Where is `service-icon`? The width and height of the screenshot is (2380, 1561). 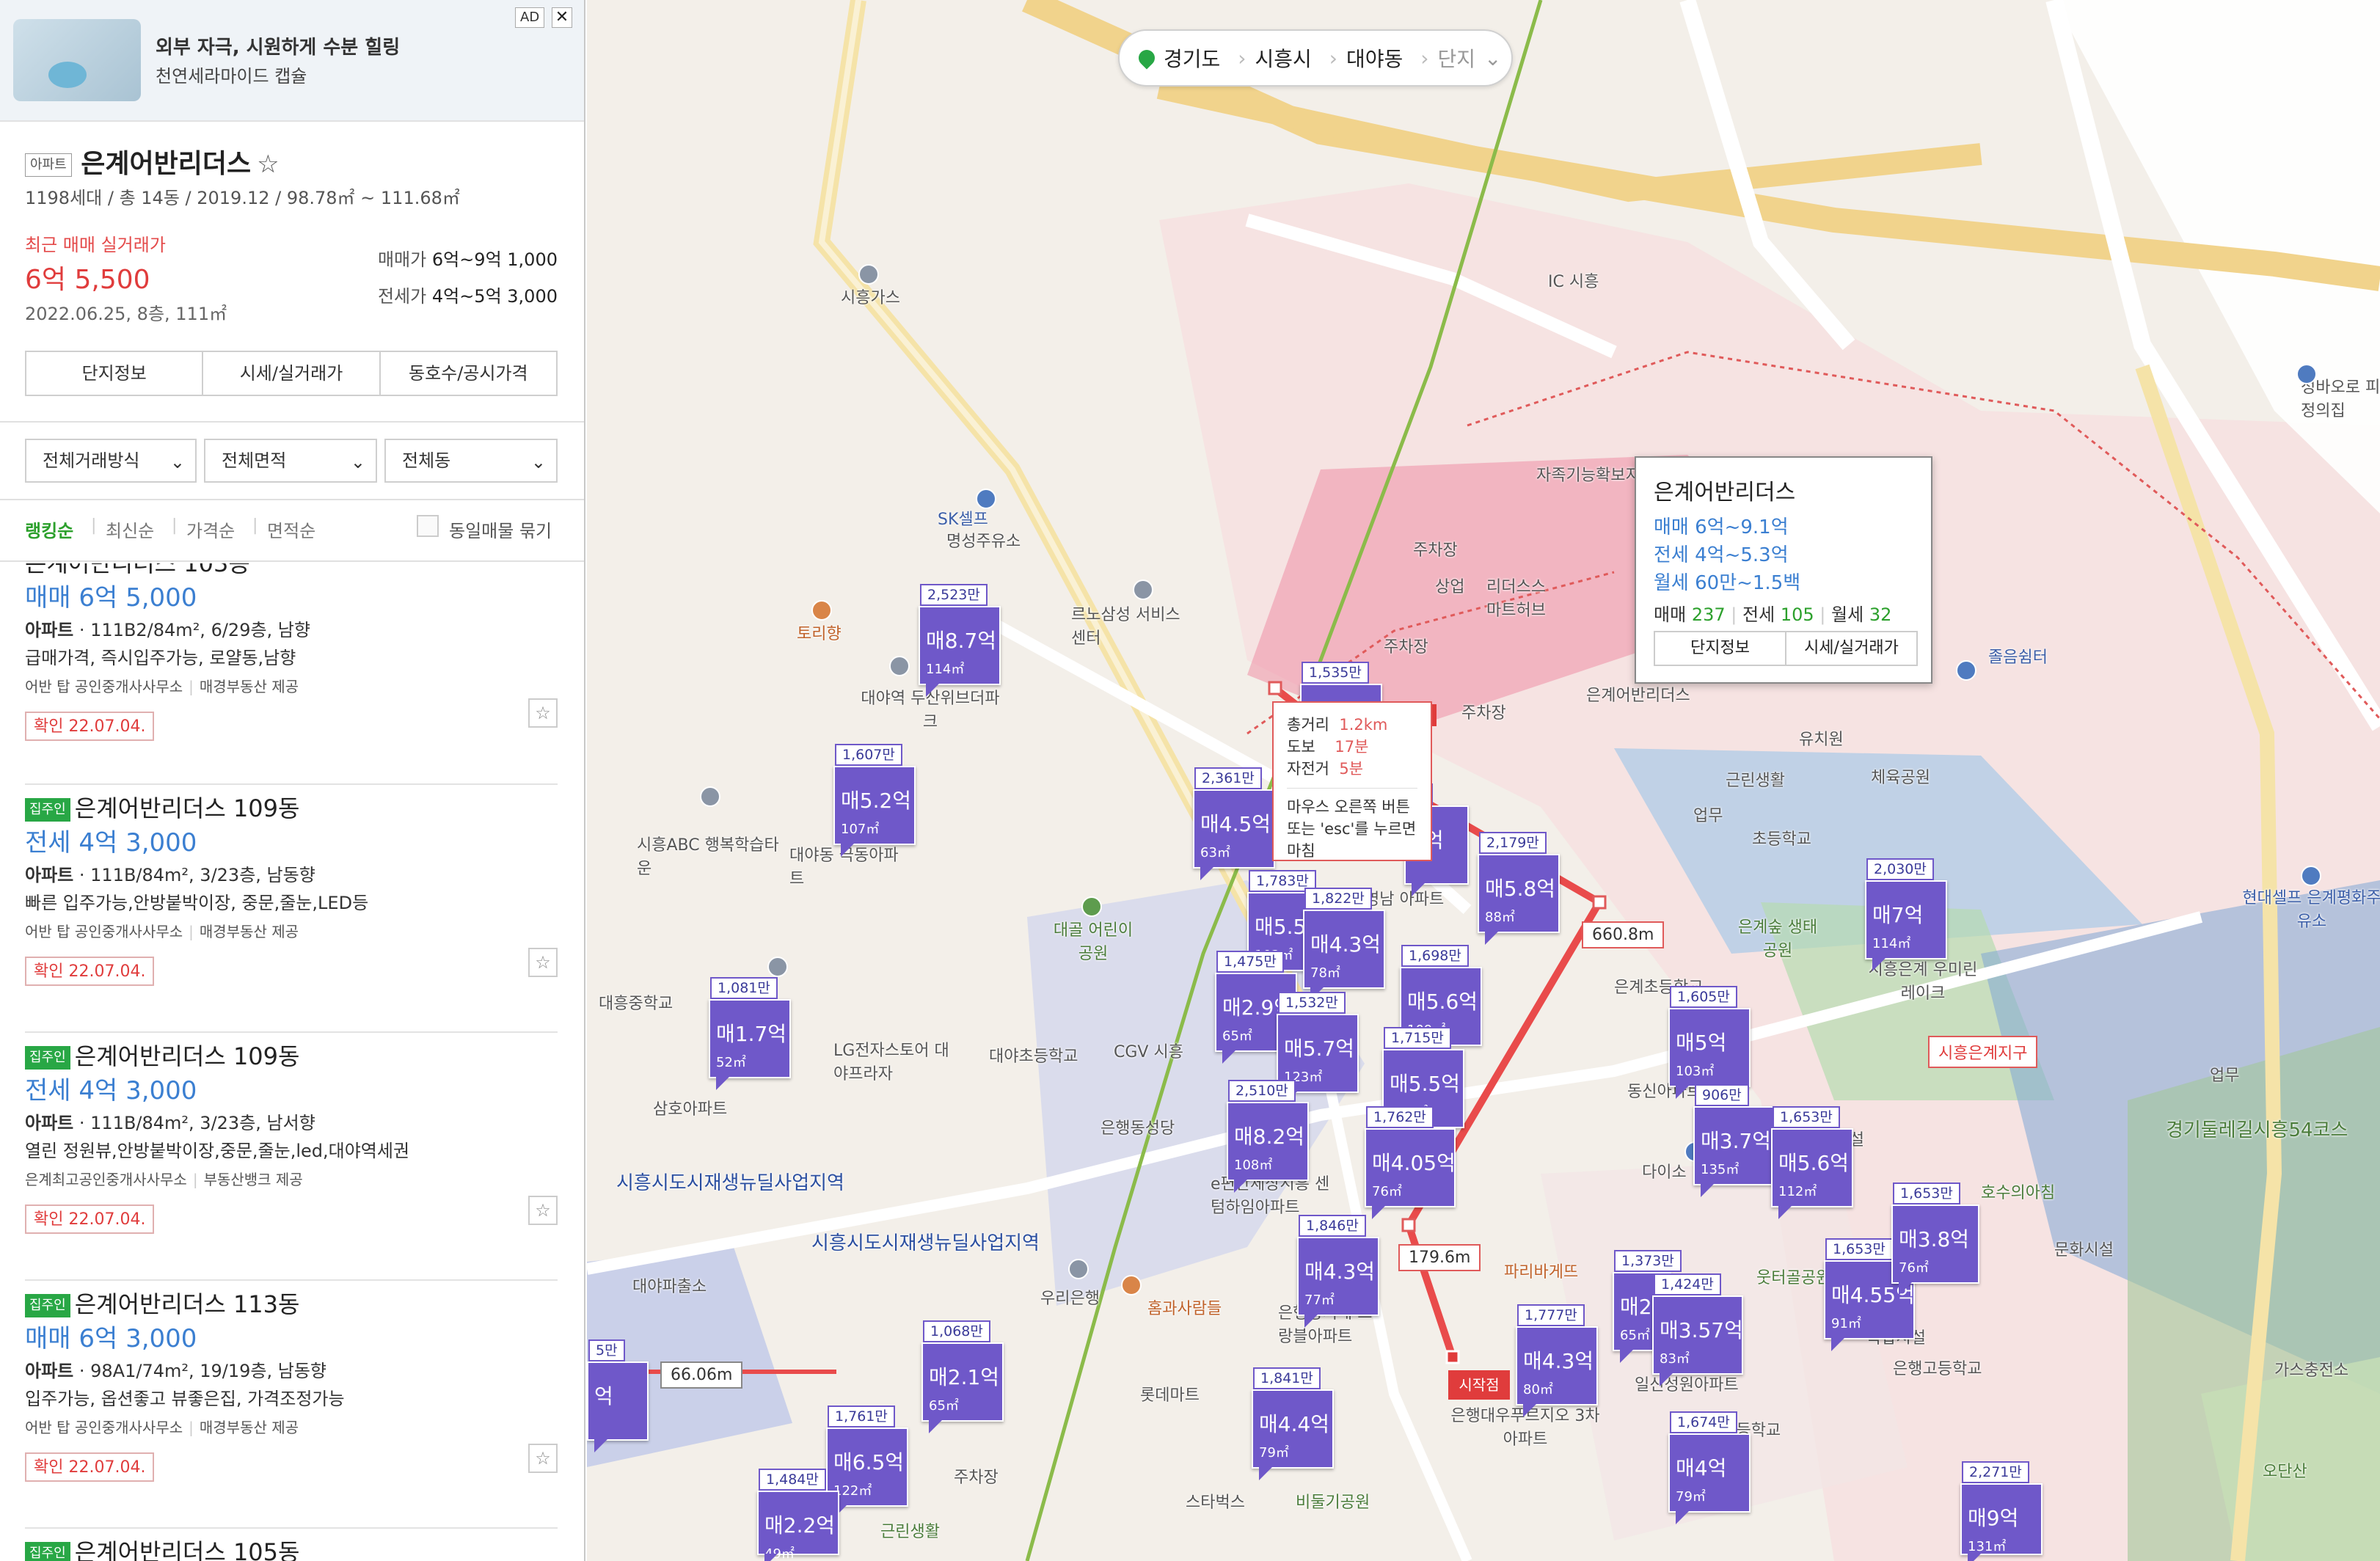 service-icon is located at coordinates (1143, 590).